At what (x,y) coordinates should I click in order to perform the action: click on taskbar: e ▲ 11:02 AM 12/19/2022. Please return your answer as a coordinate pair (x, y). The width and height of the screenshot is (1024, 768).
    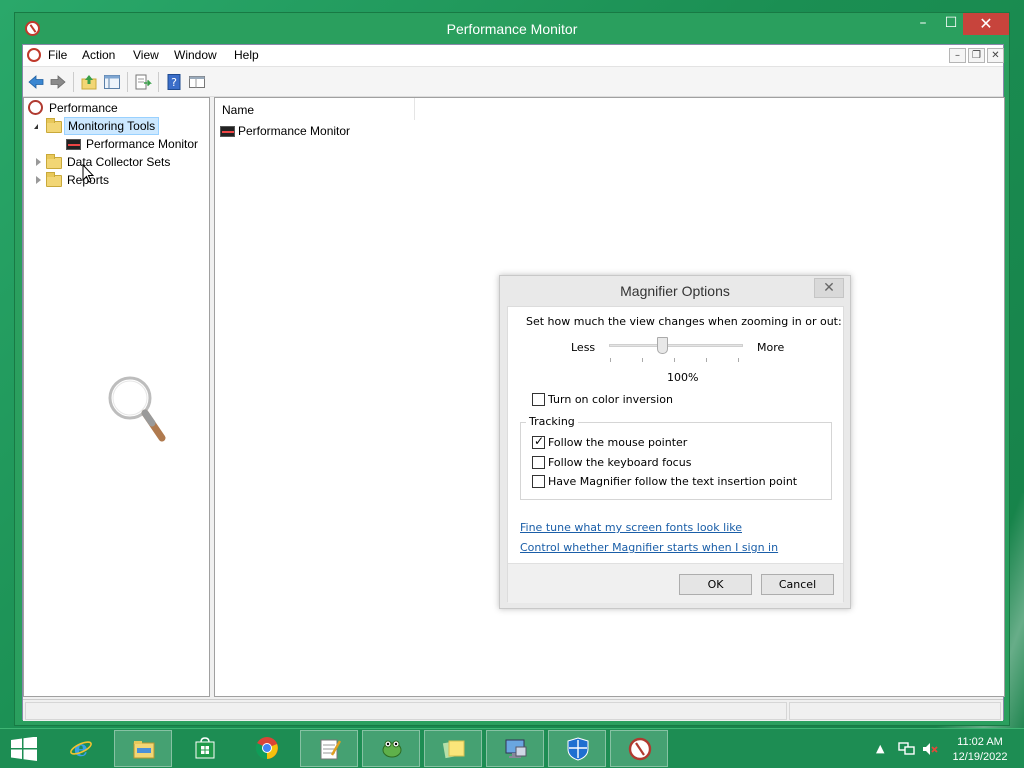
    Looking at the image, I should click on (512, 748).